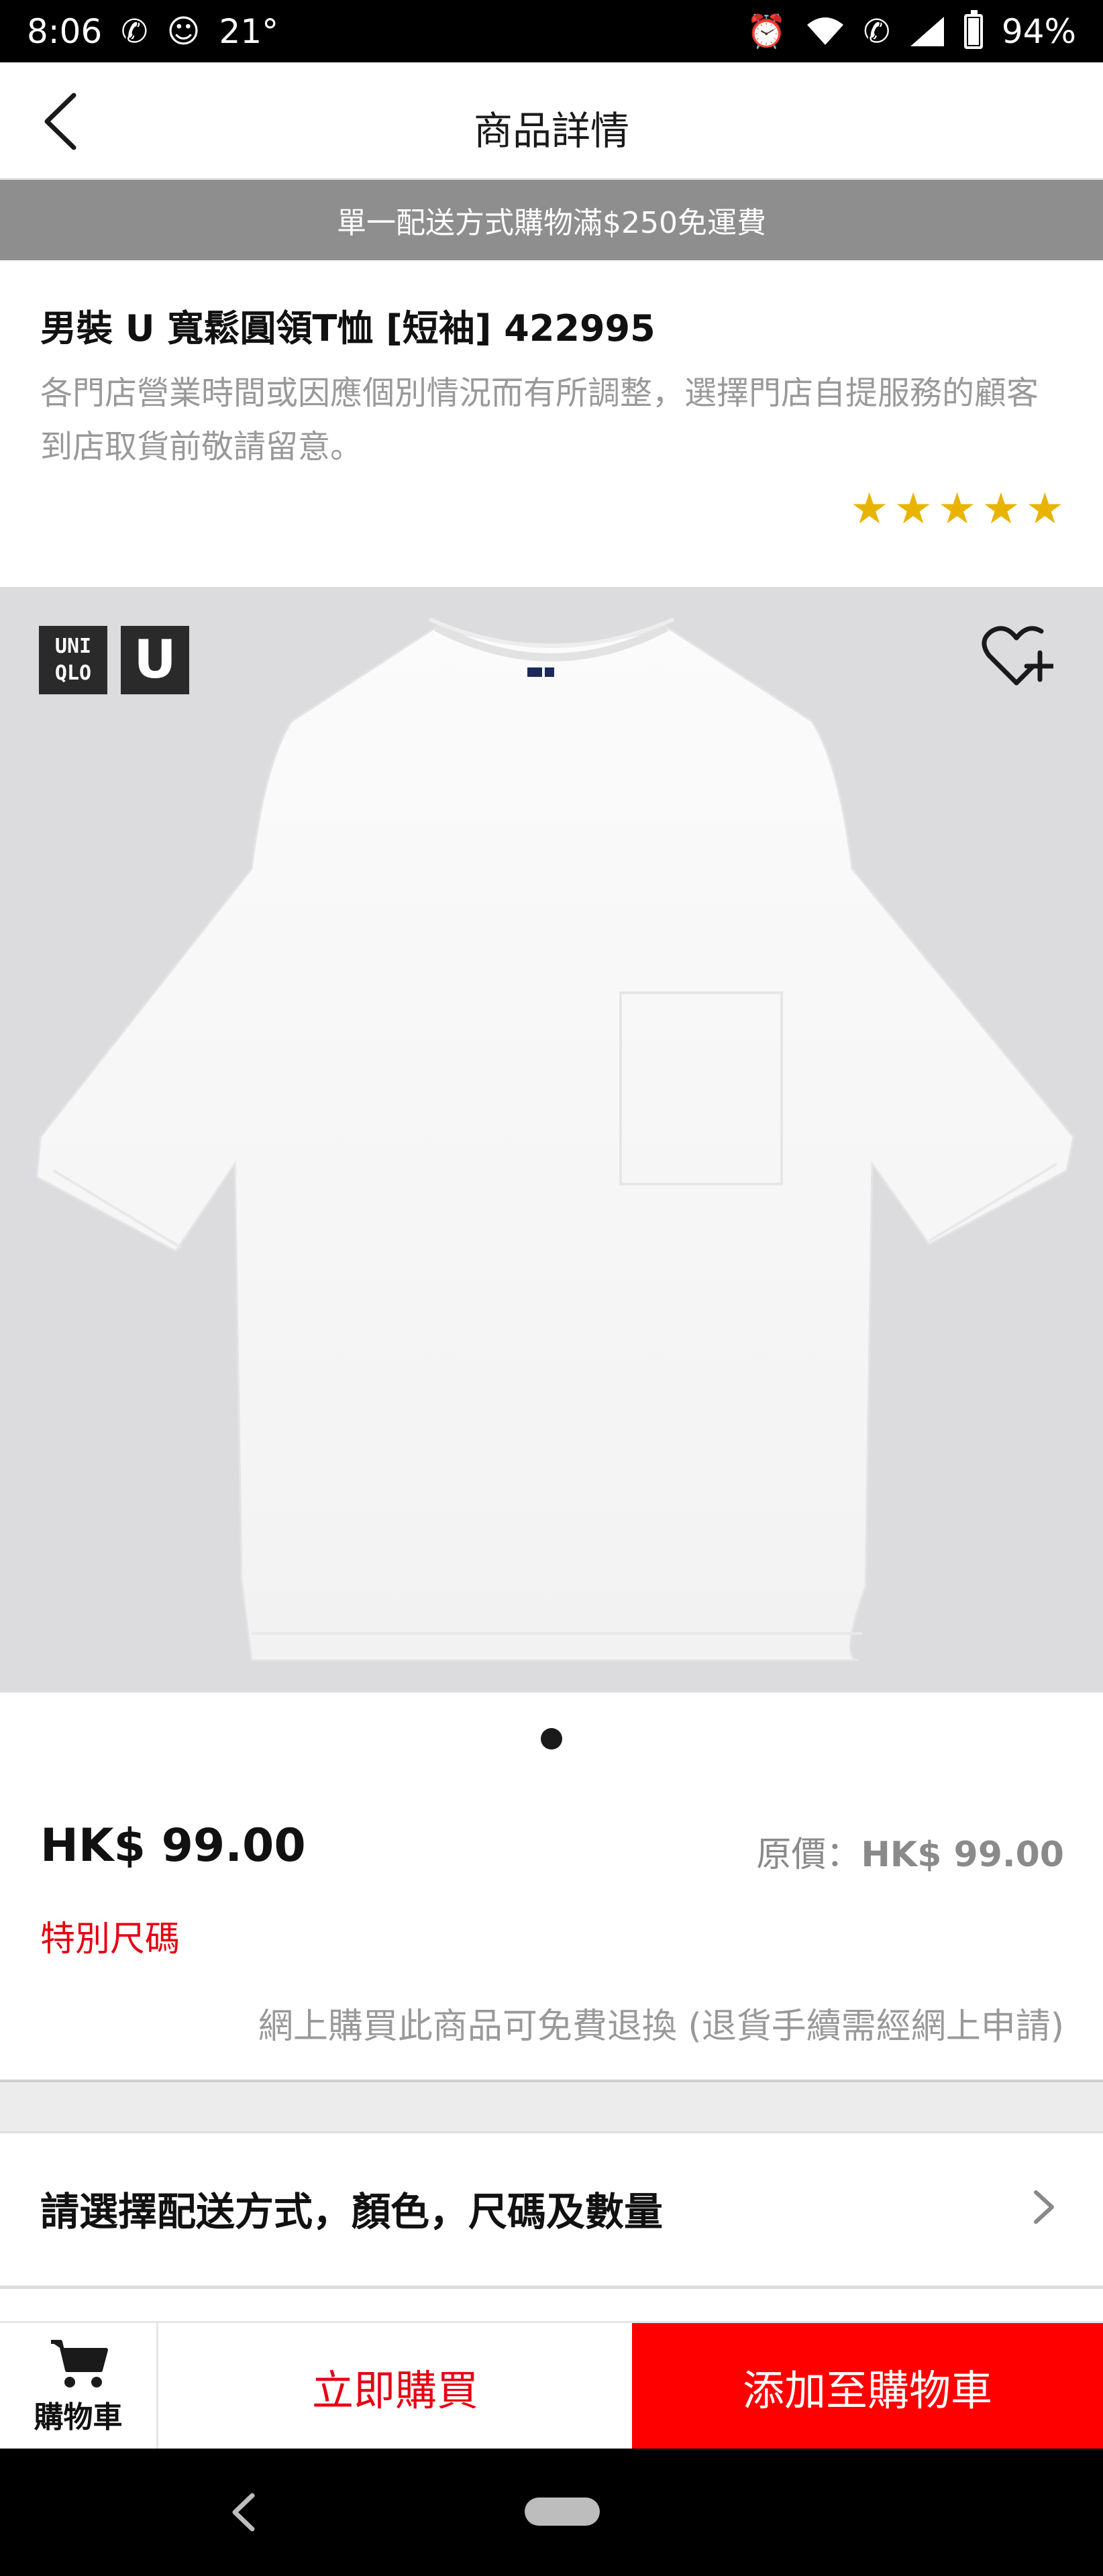 The image size is (1103, 2576). I want to click on original-price-label: 原價：, so click(808, 1855).